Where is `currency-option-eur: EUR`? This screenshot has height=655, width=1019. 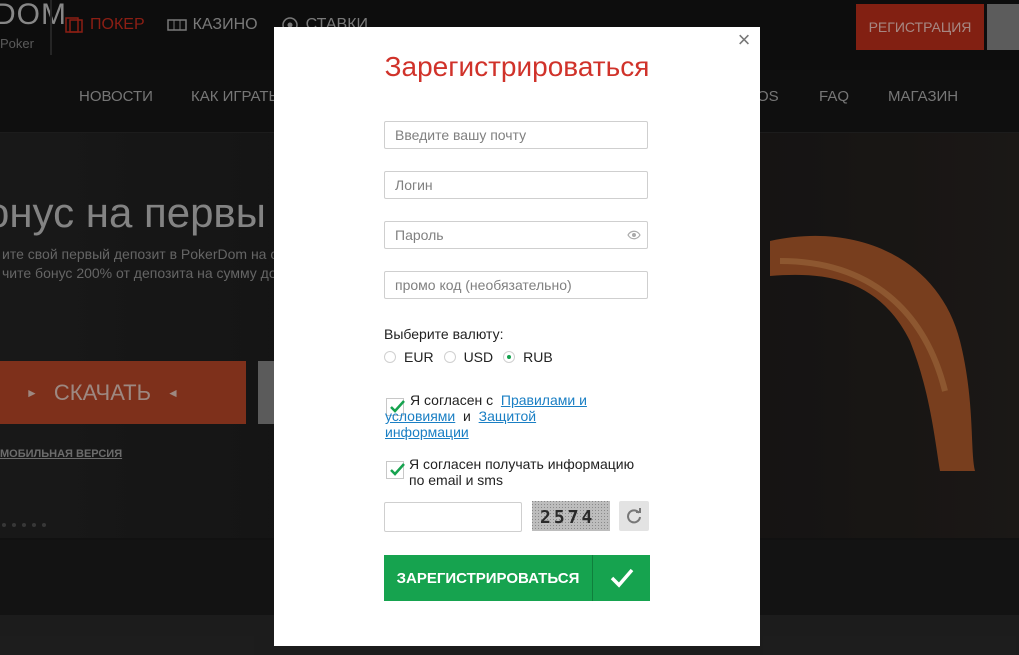 currency-option-eur: EUR is located at coordinates (409, 357).